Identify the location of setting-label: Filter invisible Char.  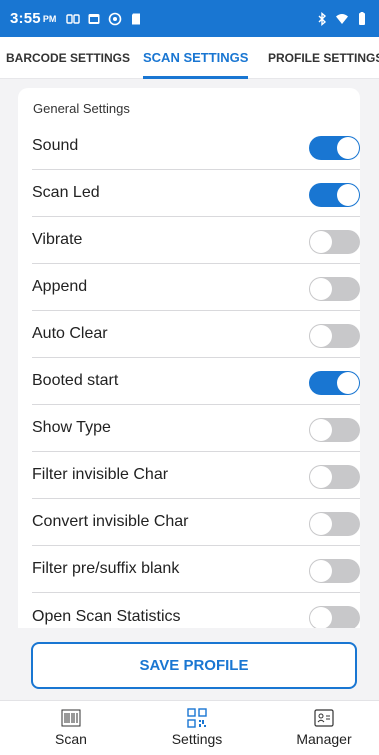
(100, 474).